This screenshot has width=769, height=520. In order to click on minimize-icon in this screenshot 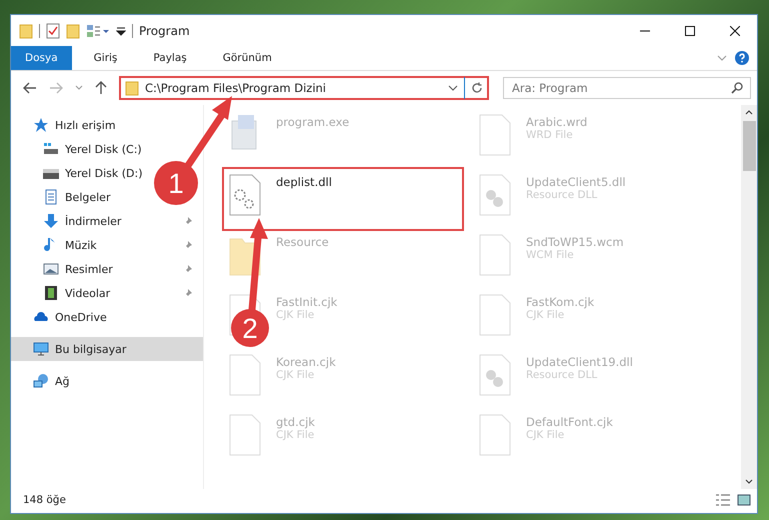, I will do `click(645, 31)`.